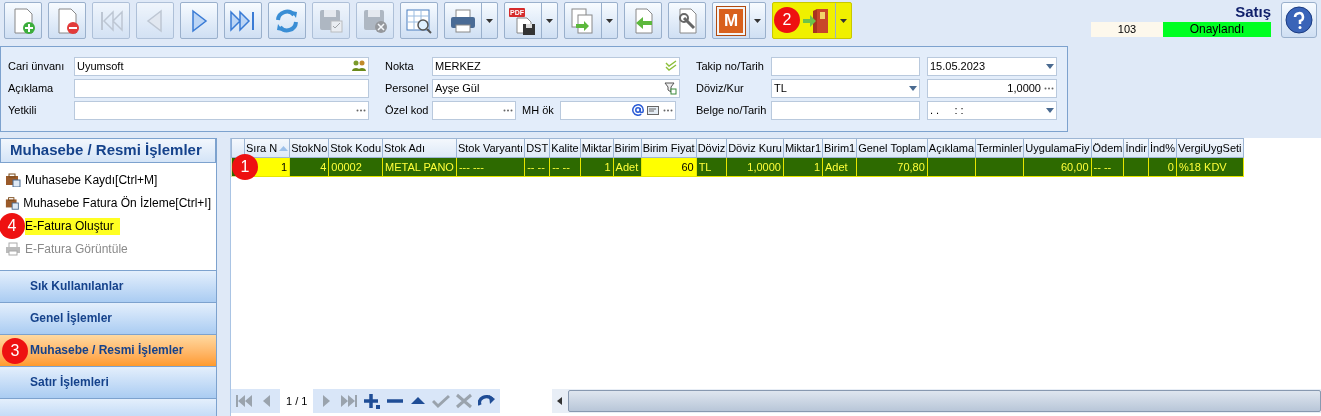 This screenshot has height=416, width=1321. What do you see at coordinates (221, 66) in the screenshot?
I see `input-field: Uyumsoft` at bounding box center [221, 66].